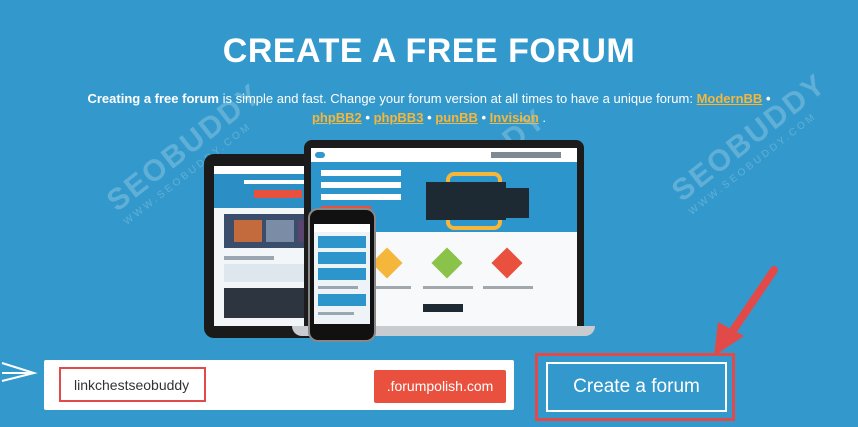  What do you see at coordinates (440, 386) in the screenshot?
I see `domain-suffix-label: .forumpolish.com` at bounding box center [440, 386].